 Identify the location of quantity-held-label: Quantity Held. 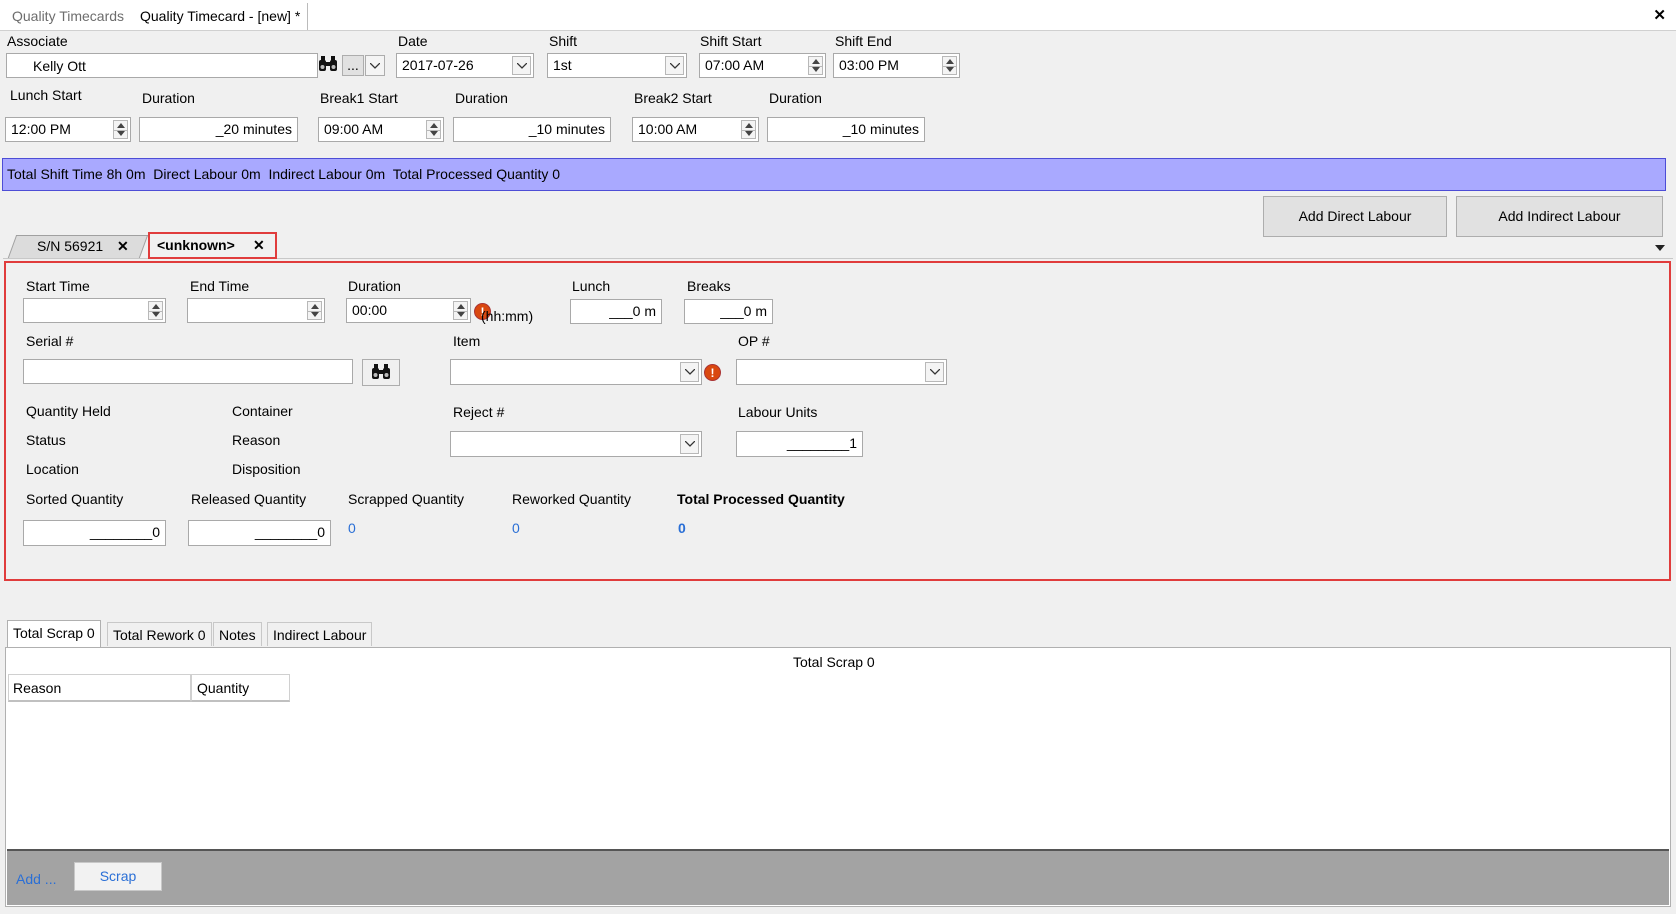
(68, 411).